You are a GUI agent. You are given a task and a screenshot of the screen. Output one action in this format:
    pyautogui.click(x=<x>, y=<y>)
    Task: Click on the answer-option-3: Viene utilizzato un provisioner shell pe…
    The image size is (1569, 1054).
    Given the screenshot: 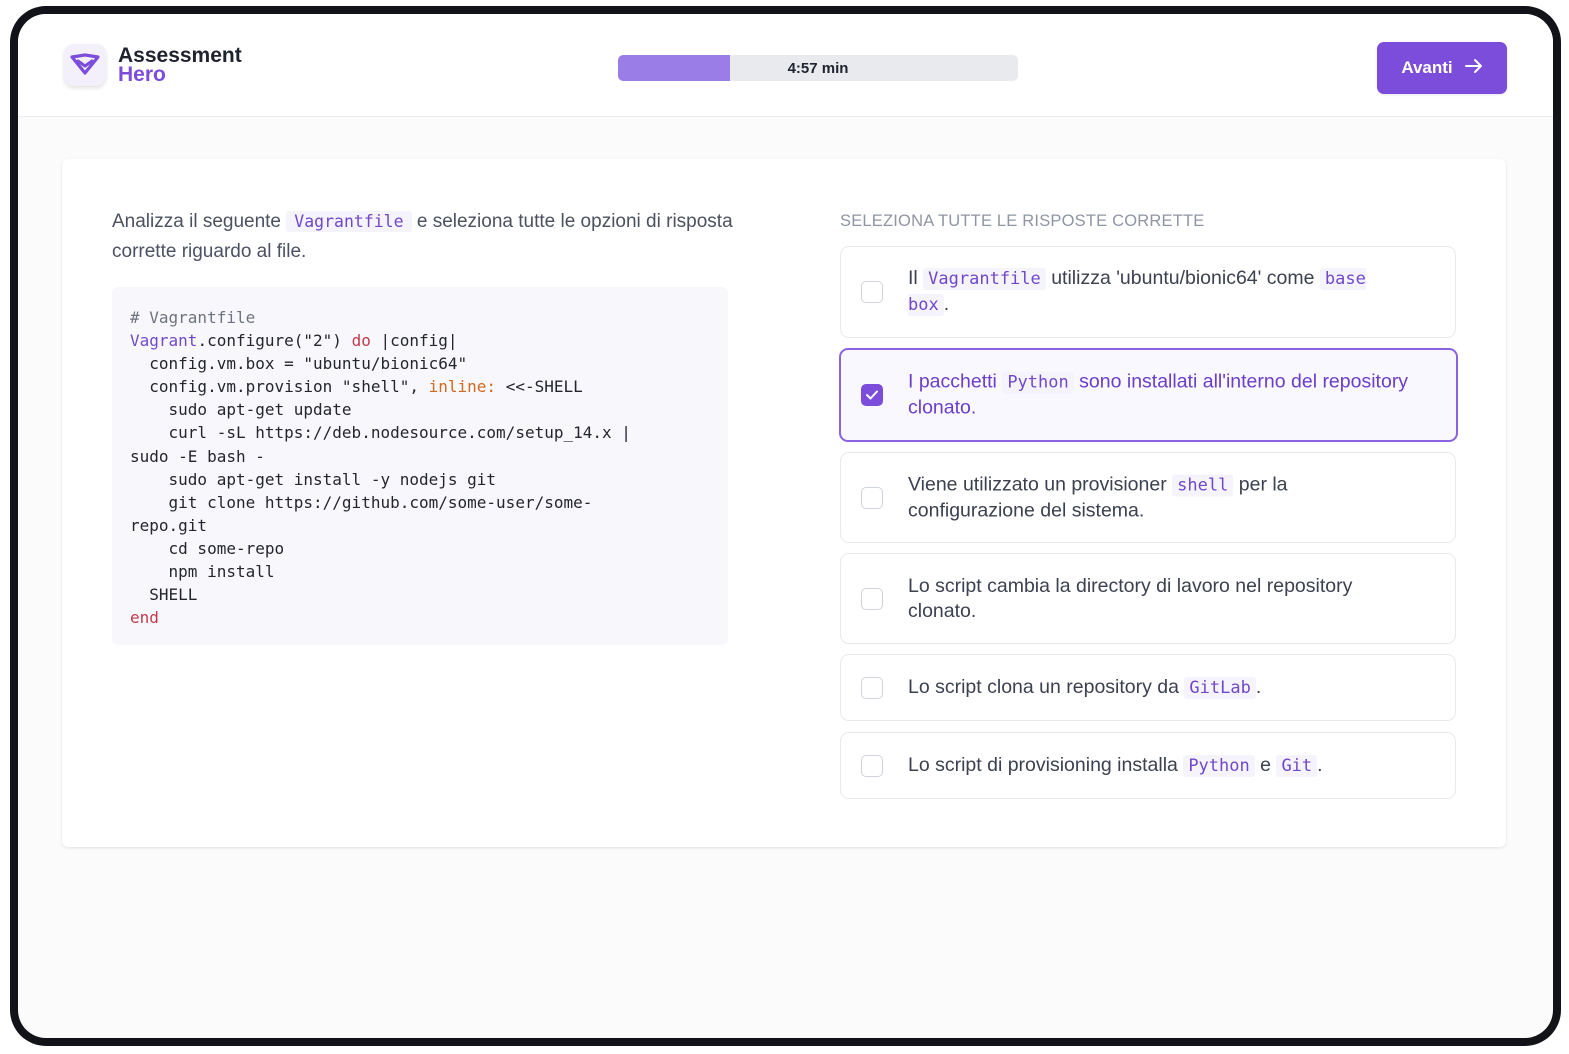 What is the action you would take?
    pyautogui.click(x=1148, y=497)
    